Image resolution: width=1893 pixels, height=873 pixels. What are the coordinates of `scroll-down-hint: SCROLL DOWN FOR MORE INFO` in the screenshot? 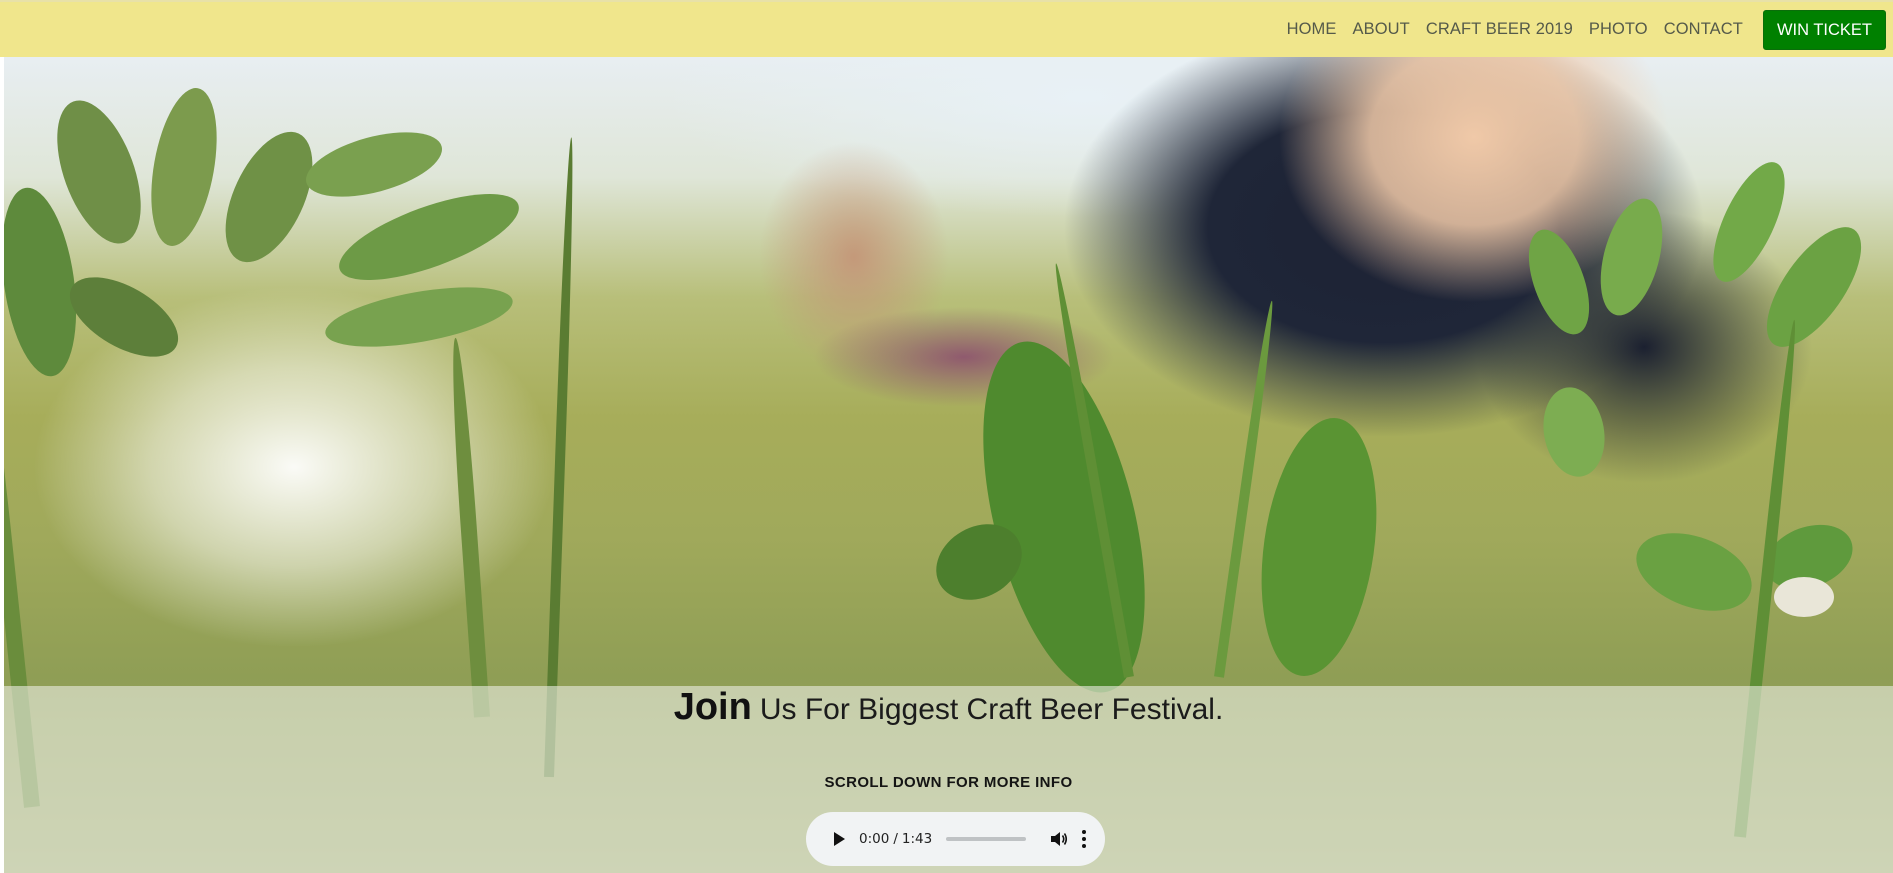 It's located at (948, 782).